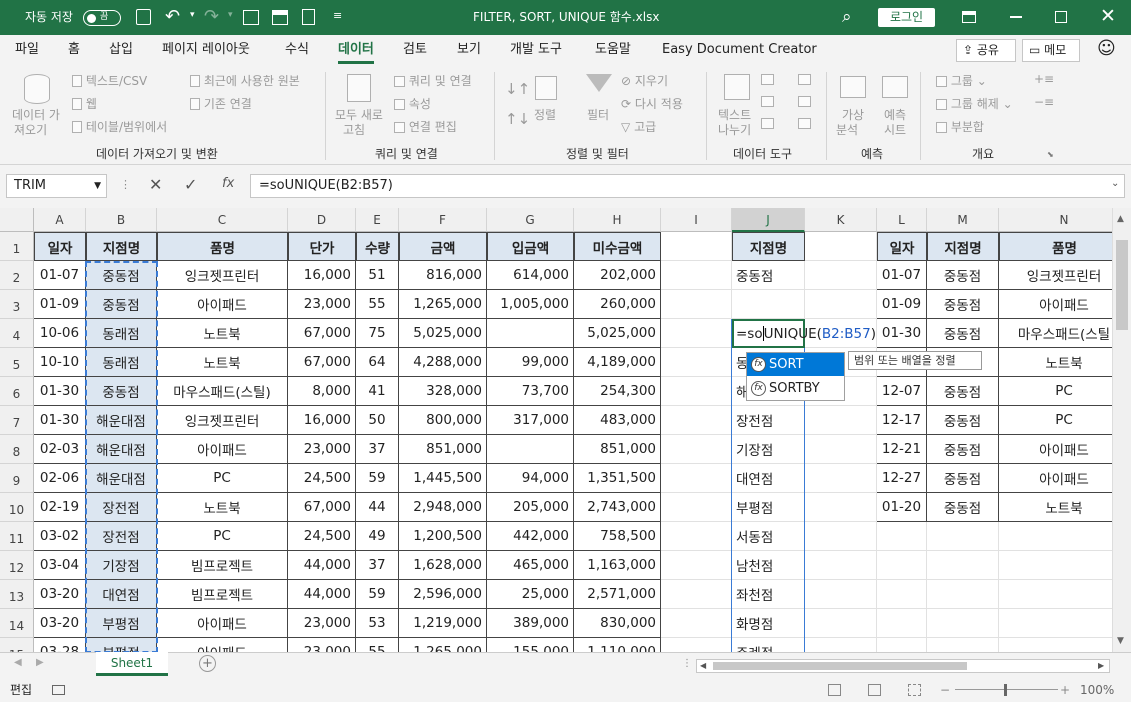 The width and height of the screenshot is (1131, 702). Describe the element at coordinates (60, 449) in the screenshot. I see `table-cell: 02-03` at that location.